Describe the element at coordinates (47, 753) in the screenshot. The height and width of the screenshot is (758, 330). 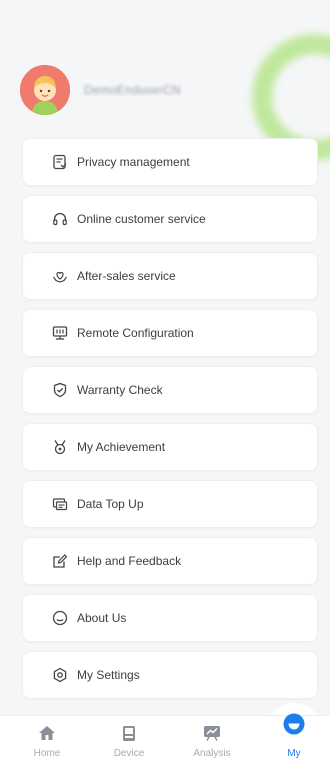
I see `tab-label: Home` at that location.